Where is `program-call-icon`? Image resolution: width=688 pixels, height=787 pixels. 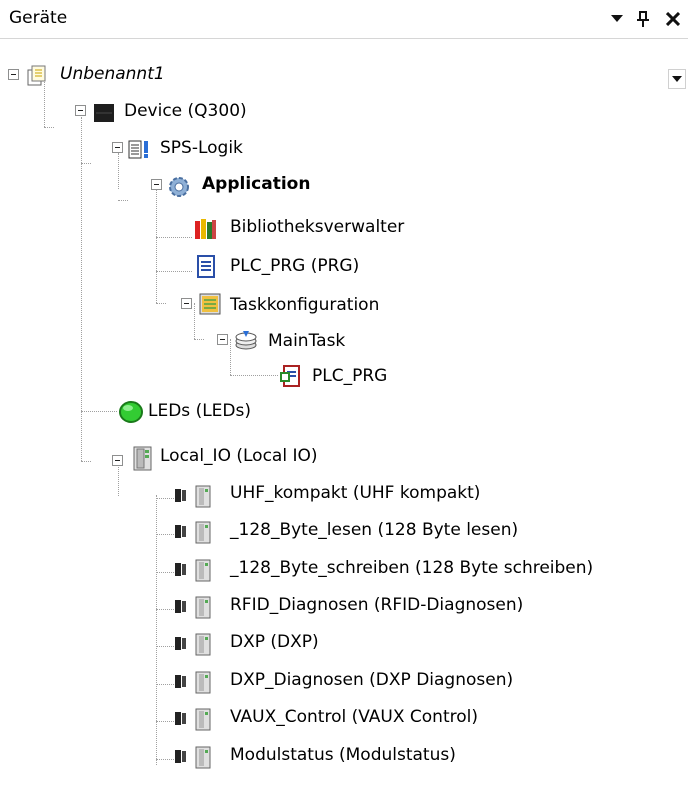 program-call-icon is located at coordinates (291, 376).